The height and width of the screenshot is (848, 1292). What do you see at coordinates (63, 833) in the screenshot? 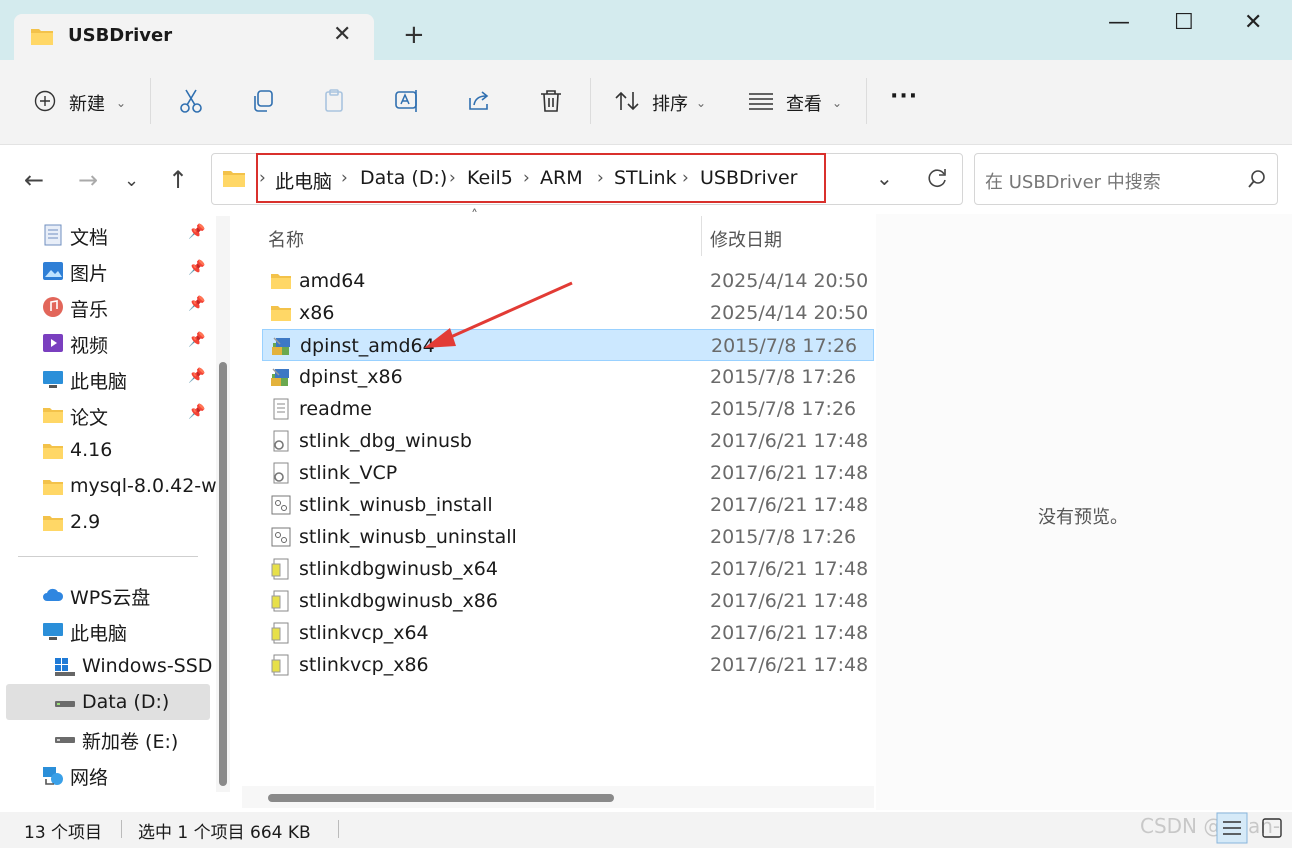
I see `item-count: 13 个项目` at bounding box center [63, 833].